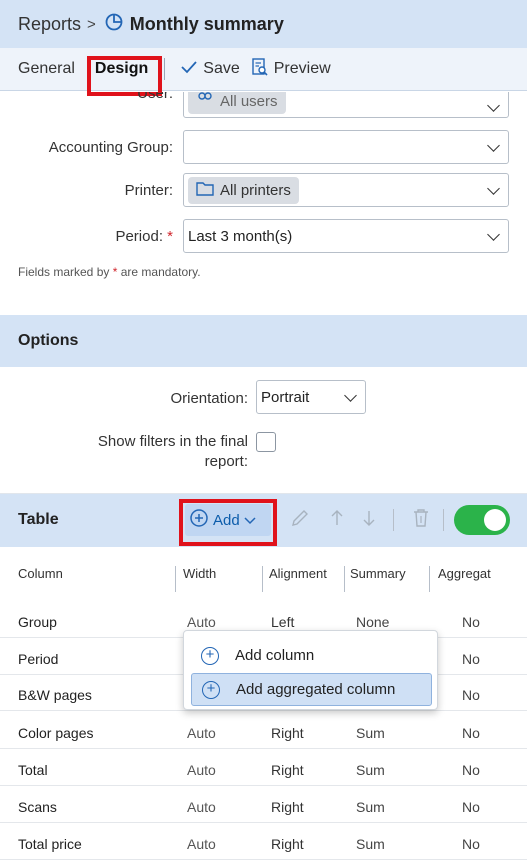 The width and height of the screenshot is (527, 867). I want to click on accounting-group-label: Accounting Group:, so click(110, 147).